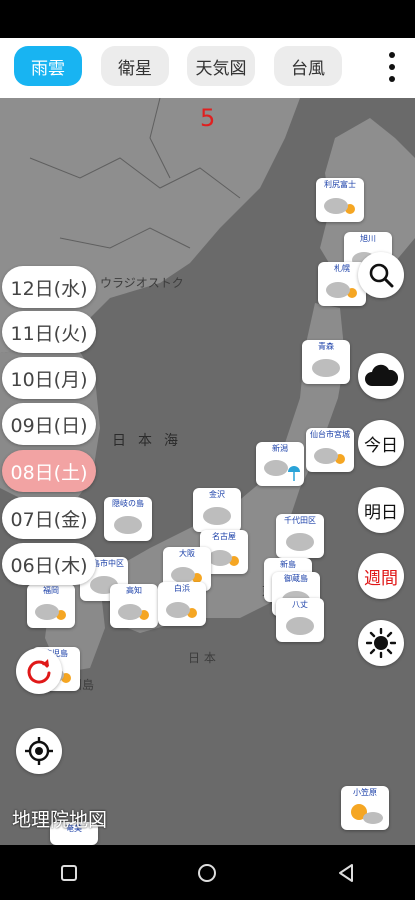 This screenshot has width=415, height=900. I want to click on locate-icon, so click(39, 751).